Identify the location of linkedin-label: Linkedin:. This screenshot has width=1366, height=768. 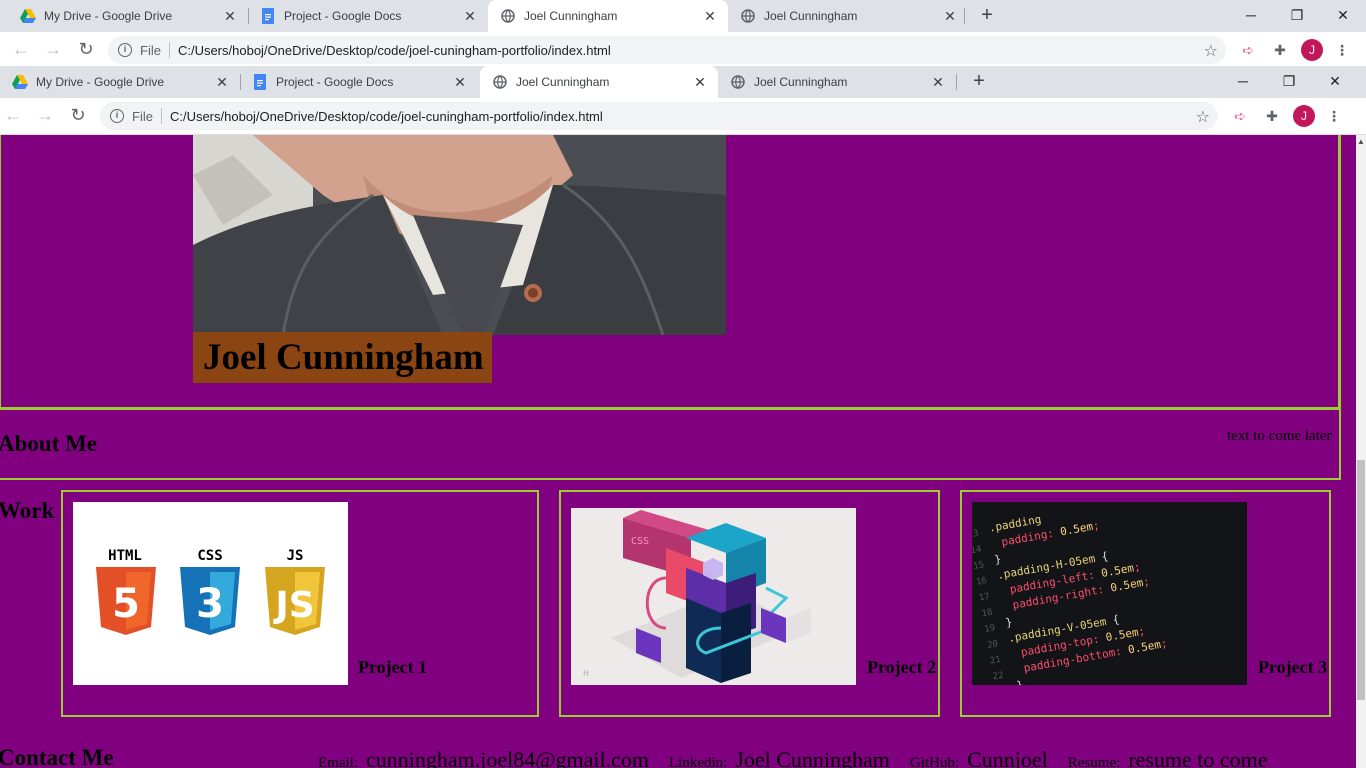
(698, 761).